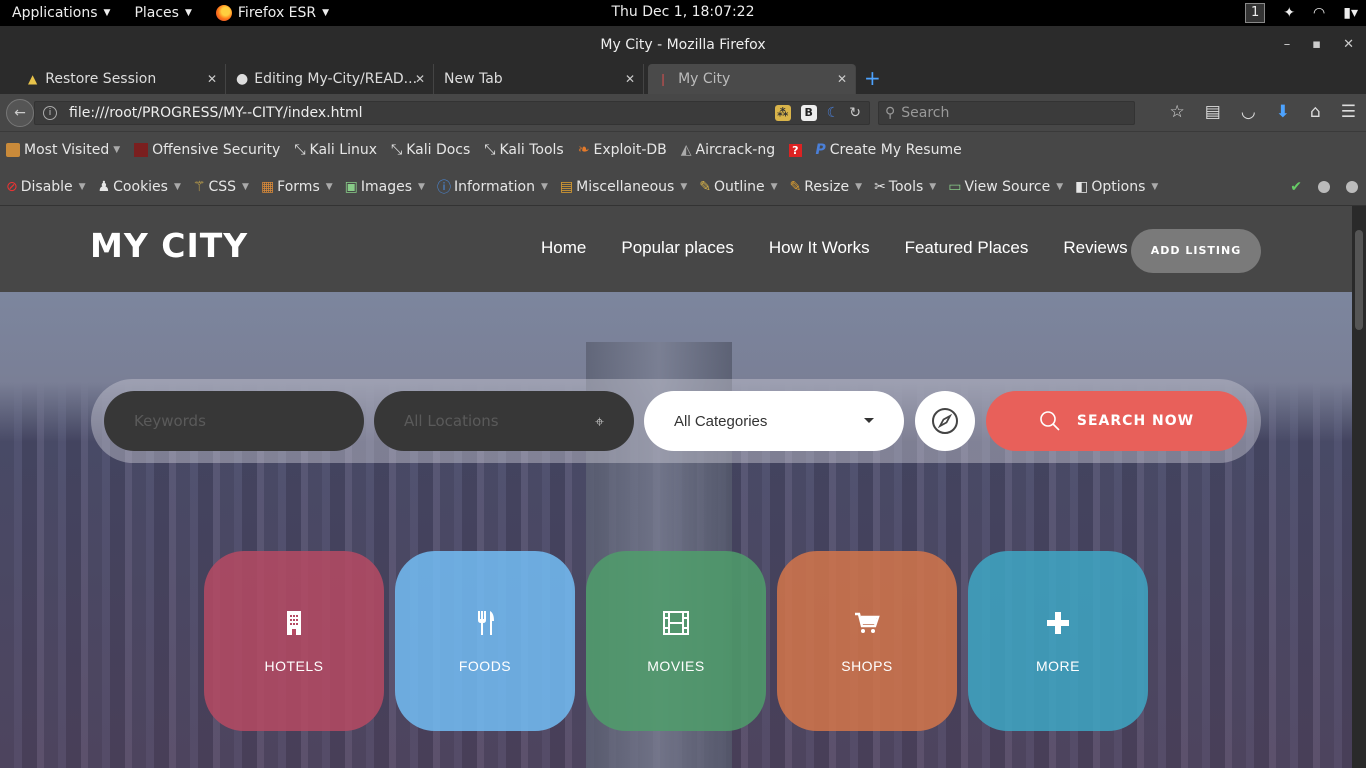 The image size is (1366, 768). Describe the element at coordinates (207, 150) in the screenshot. I see `bookmark-offensive-security: Offensive Security` at that location.